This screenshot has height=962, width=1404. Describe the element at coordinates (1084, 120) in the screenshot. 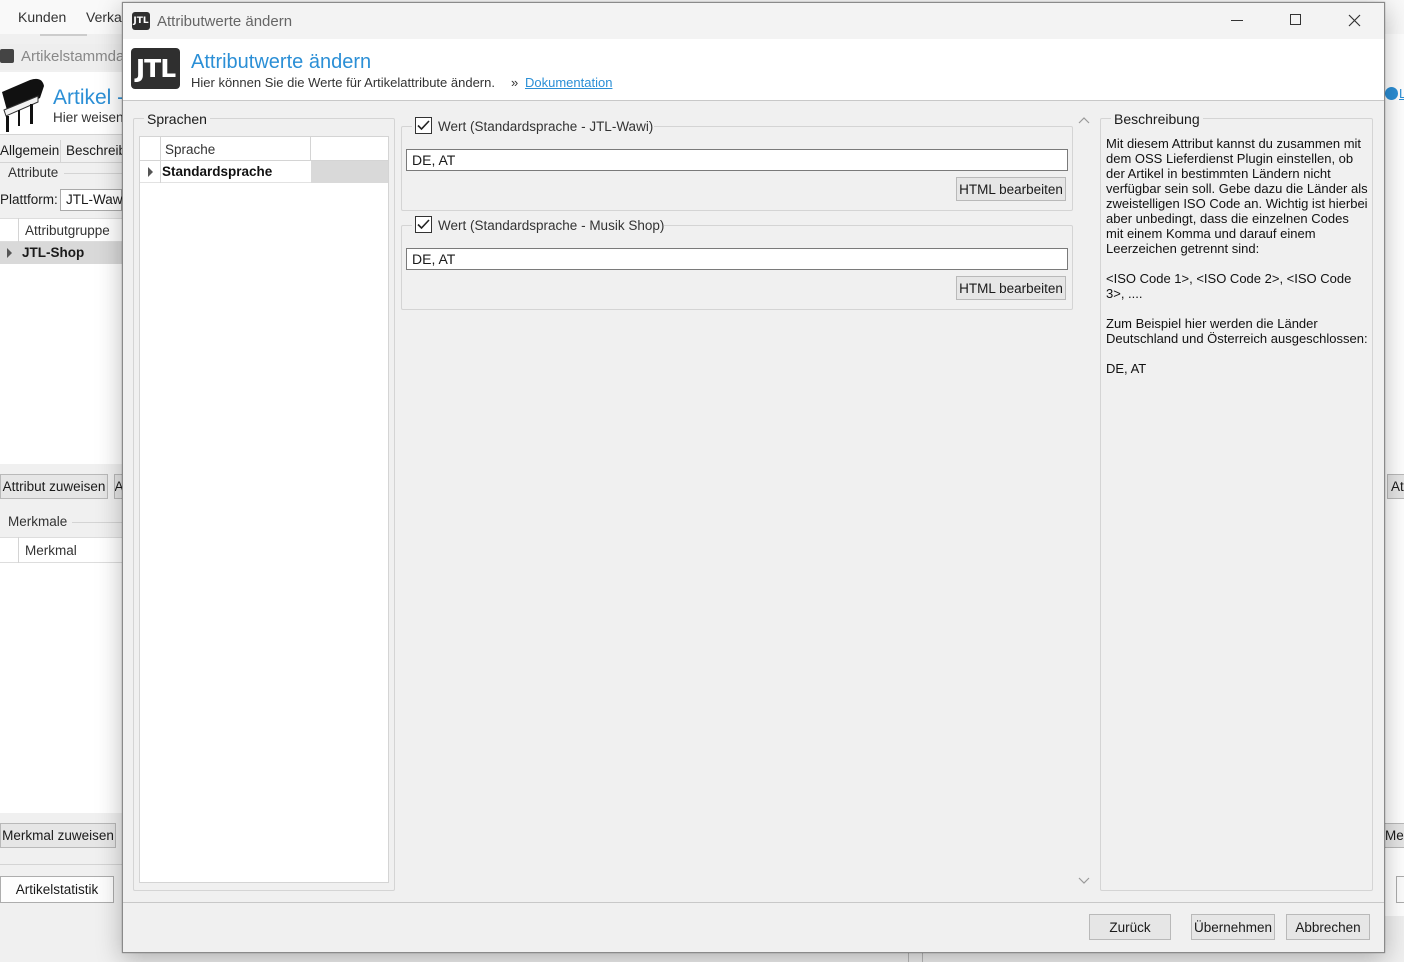

I see `scroll-up-icon` at that location.